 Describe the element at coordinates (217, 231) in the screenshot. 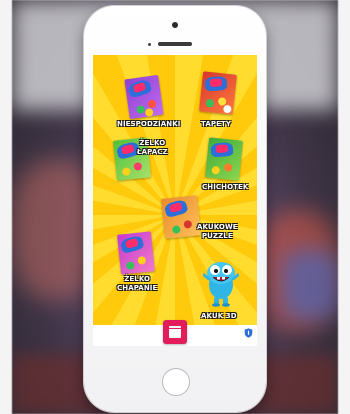

I see `menu-item-label: AKUKOWE PUZZLE` at that location.